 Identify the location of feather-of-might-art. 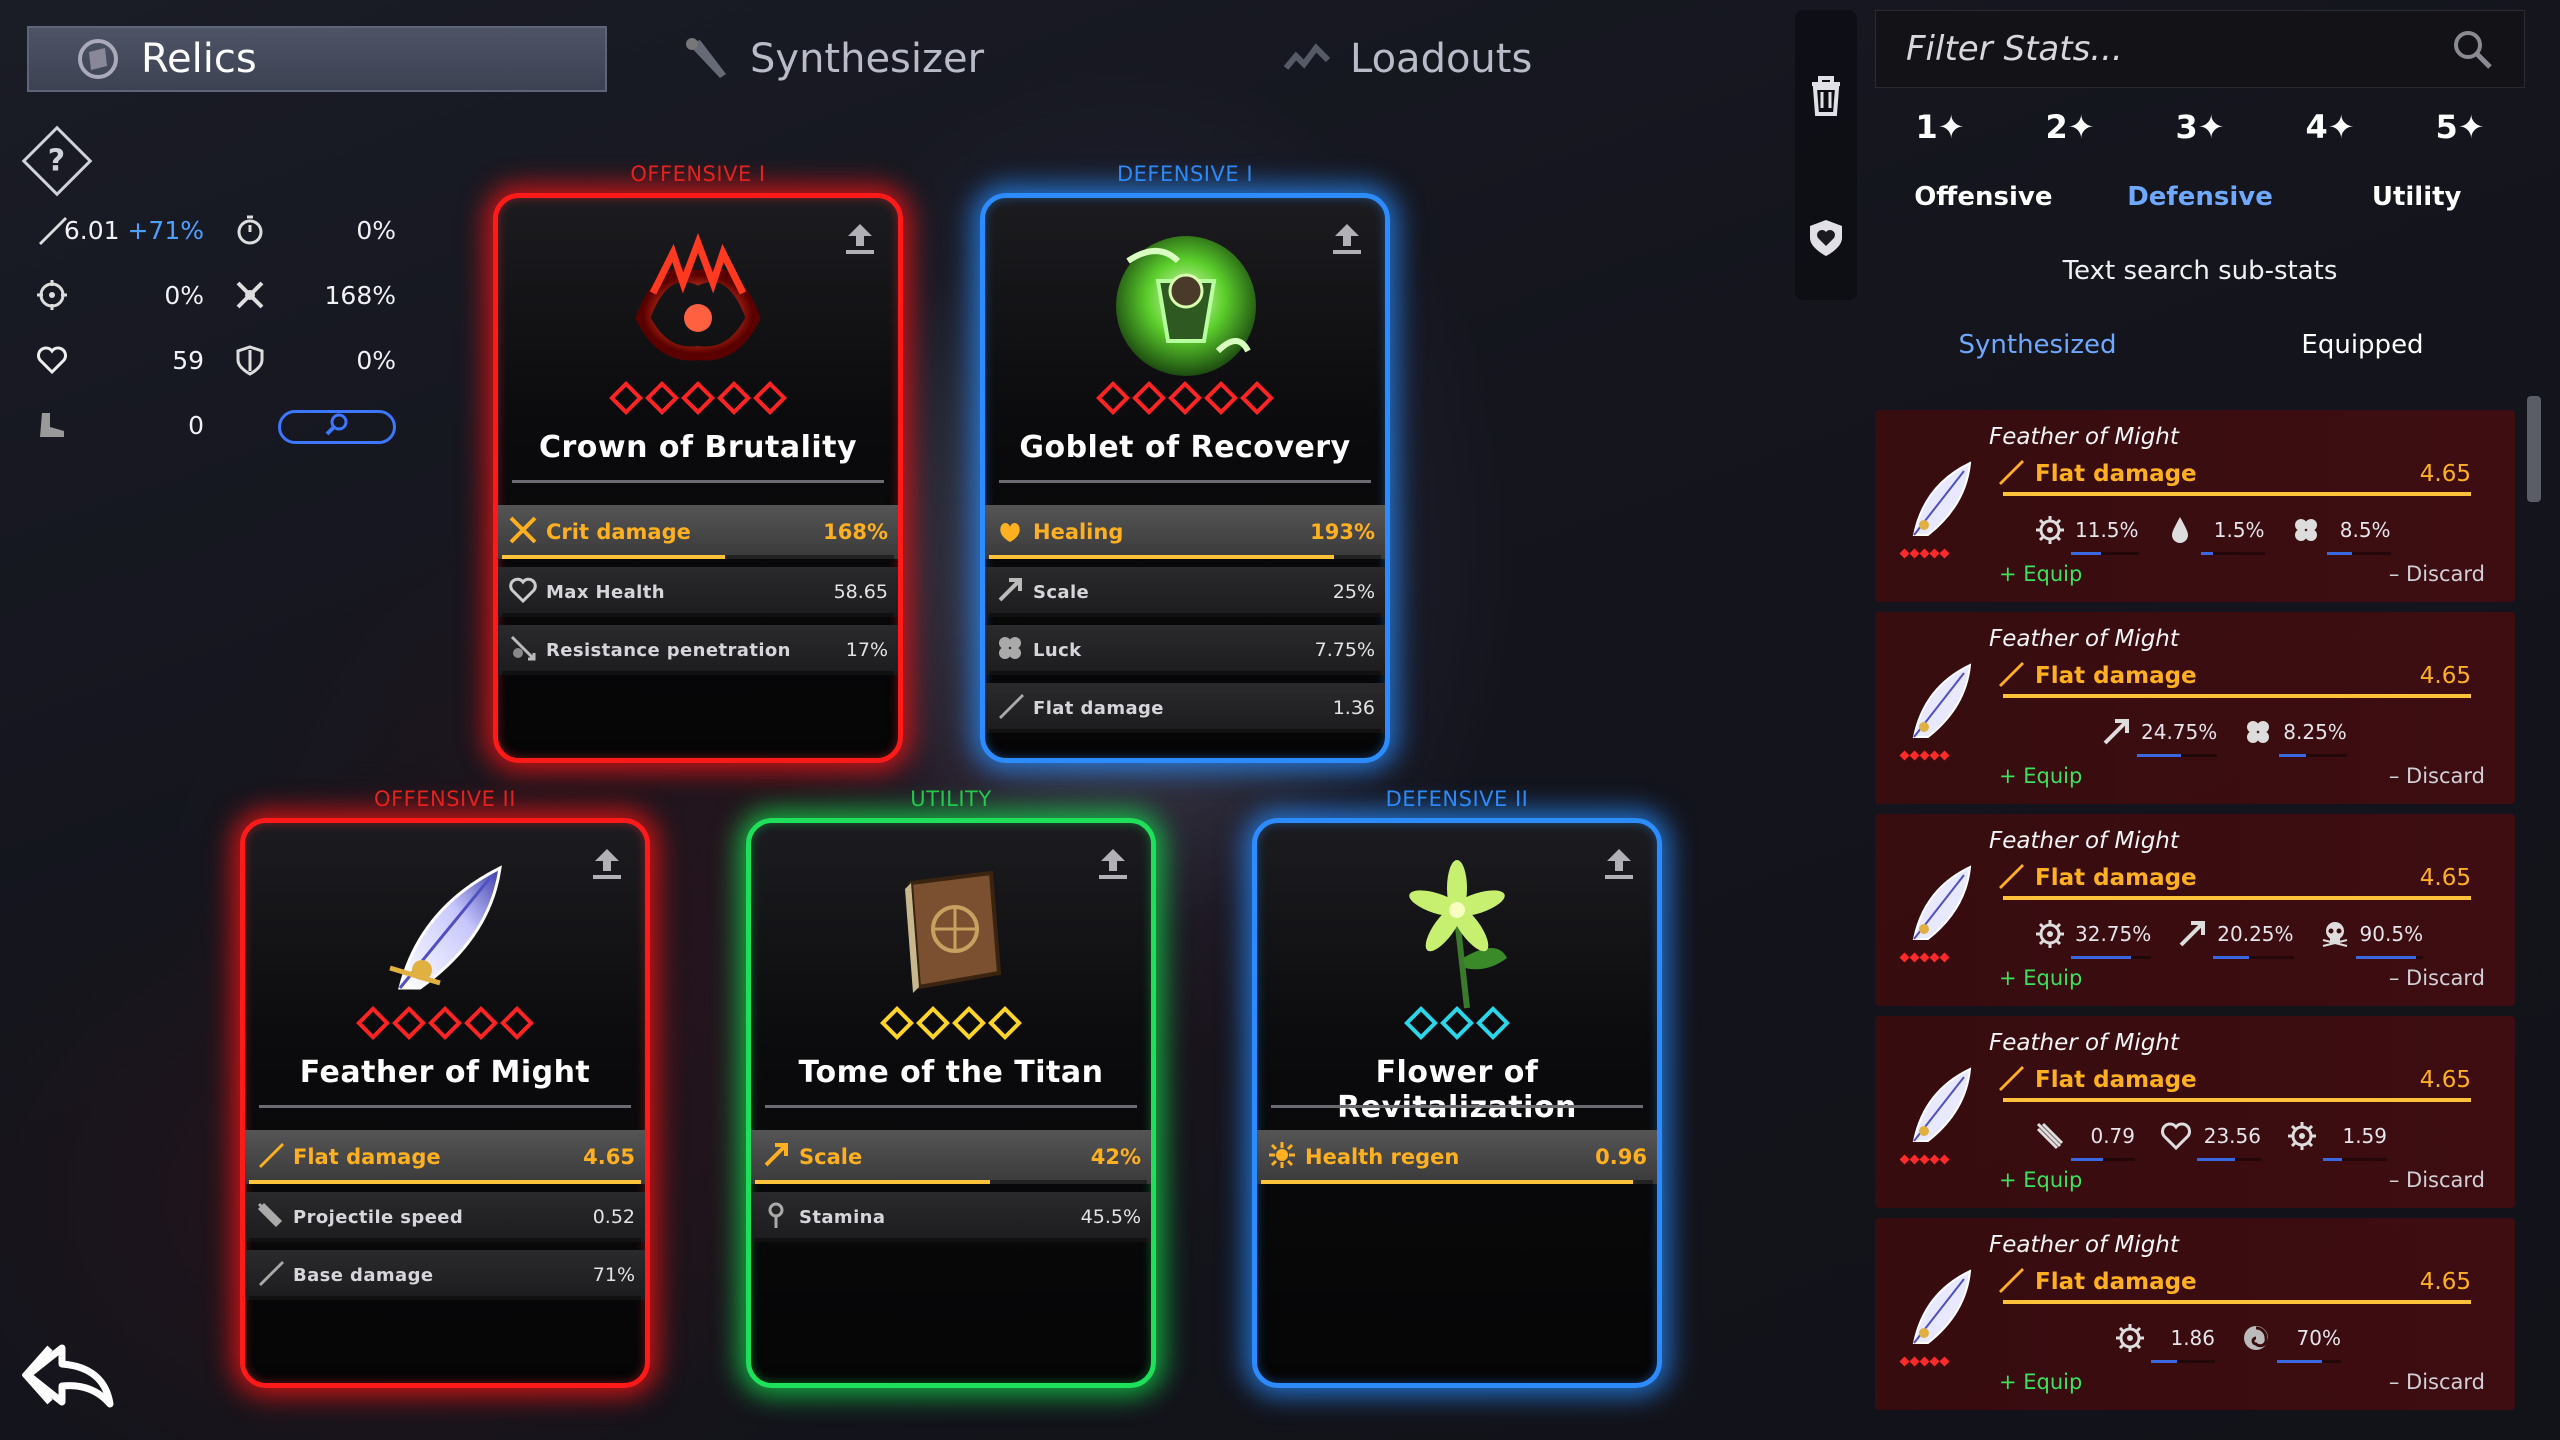
(445, 933).